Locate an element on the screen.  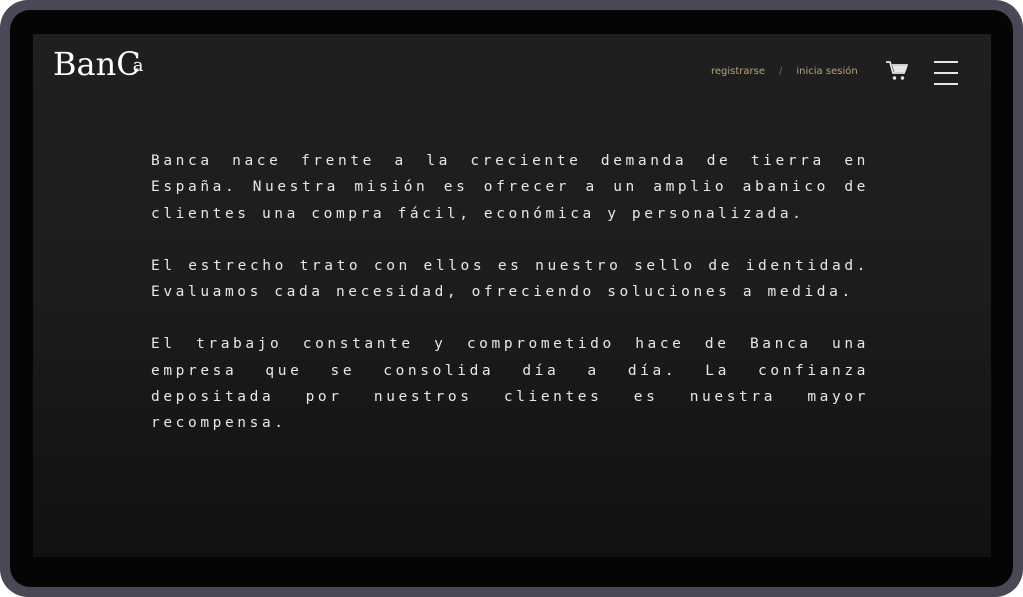
register-link: registrarse is located at coordinates (738, 71).